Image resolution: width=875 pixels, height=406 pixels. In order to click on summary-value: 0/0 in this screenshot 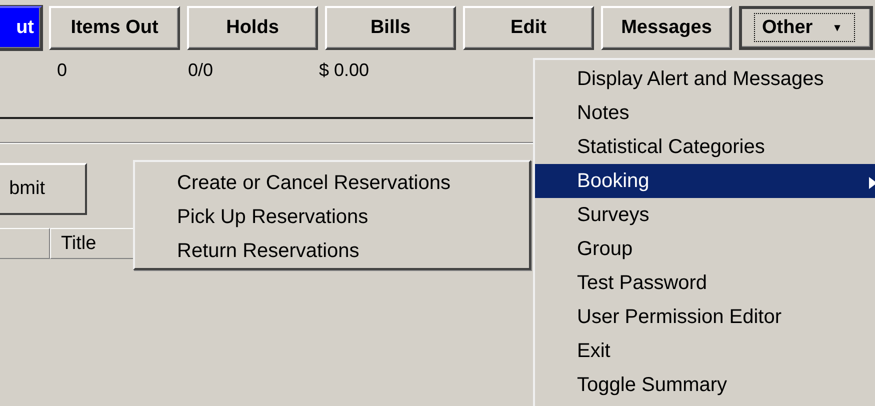, I will do `click(201, 70)`.